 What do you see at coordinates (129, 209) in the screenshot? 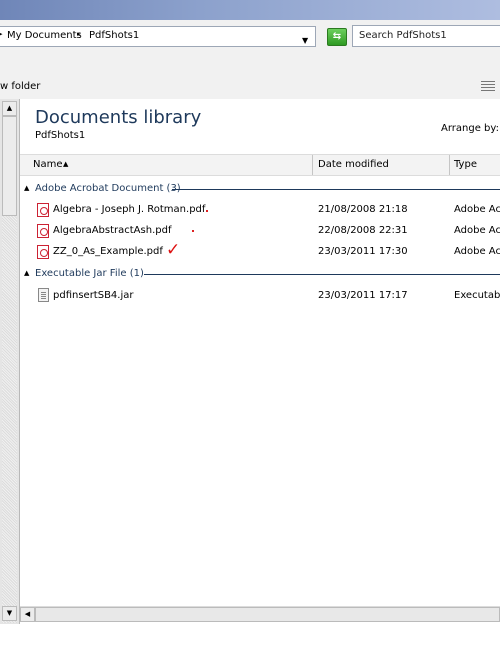
I see `file-name: Algebra - Joseph J. Rotman.pdf` at bounding box center [129, 209].